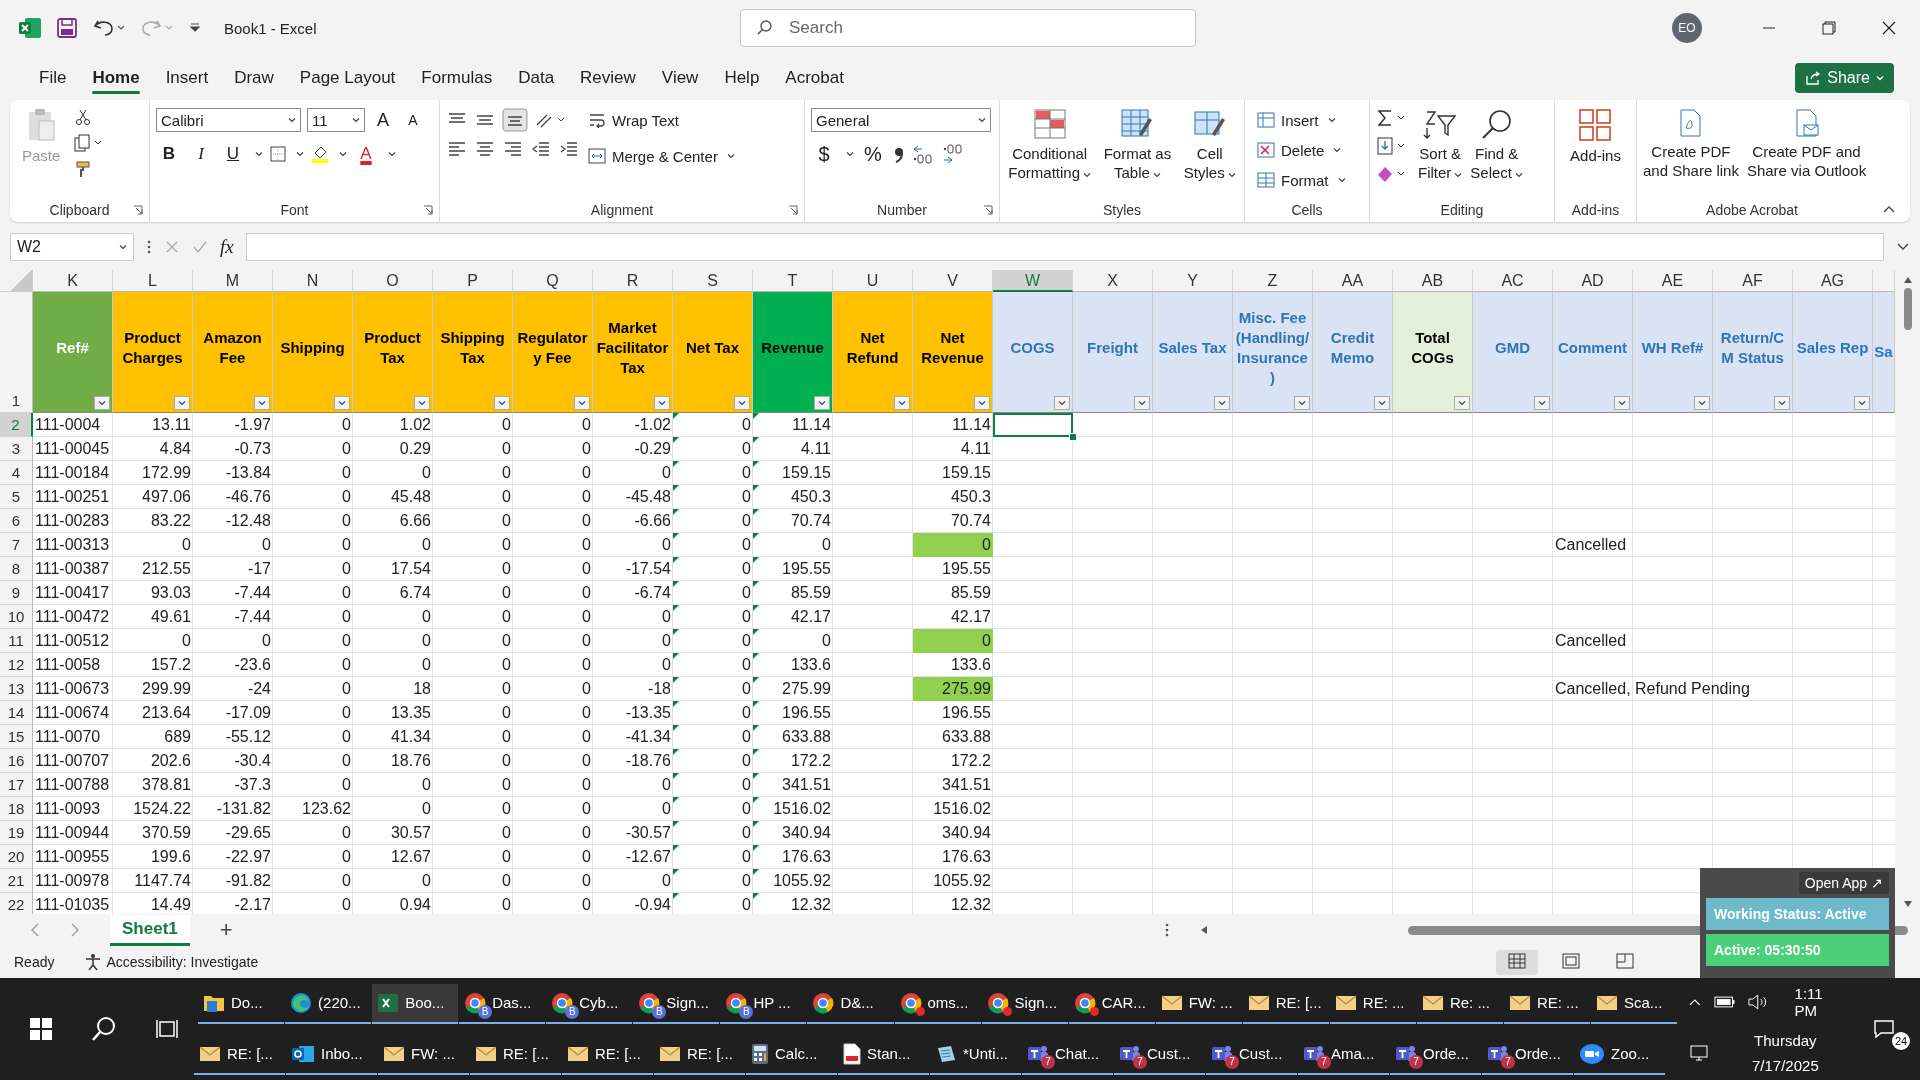 The width and height of the screenshot is (1920, 1080). Describe the element at coordinates (1699, 1052) in the screenshot. I see `network-icon` at that location.